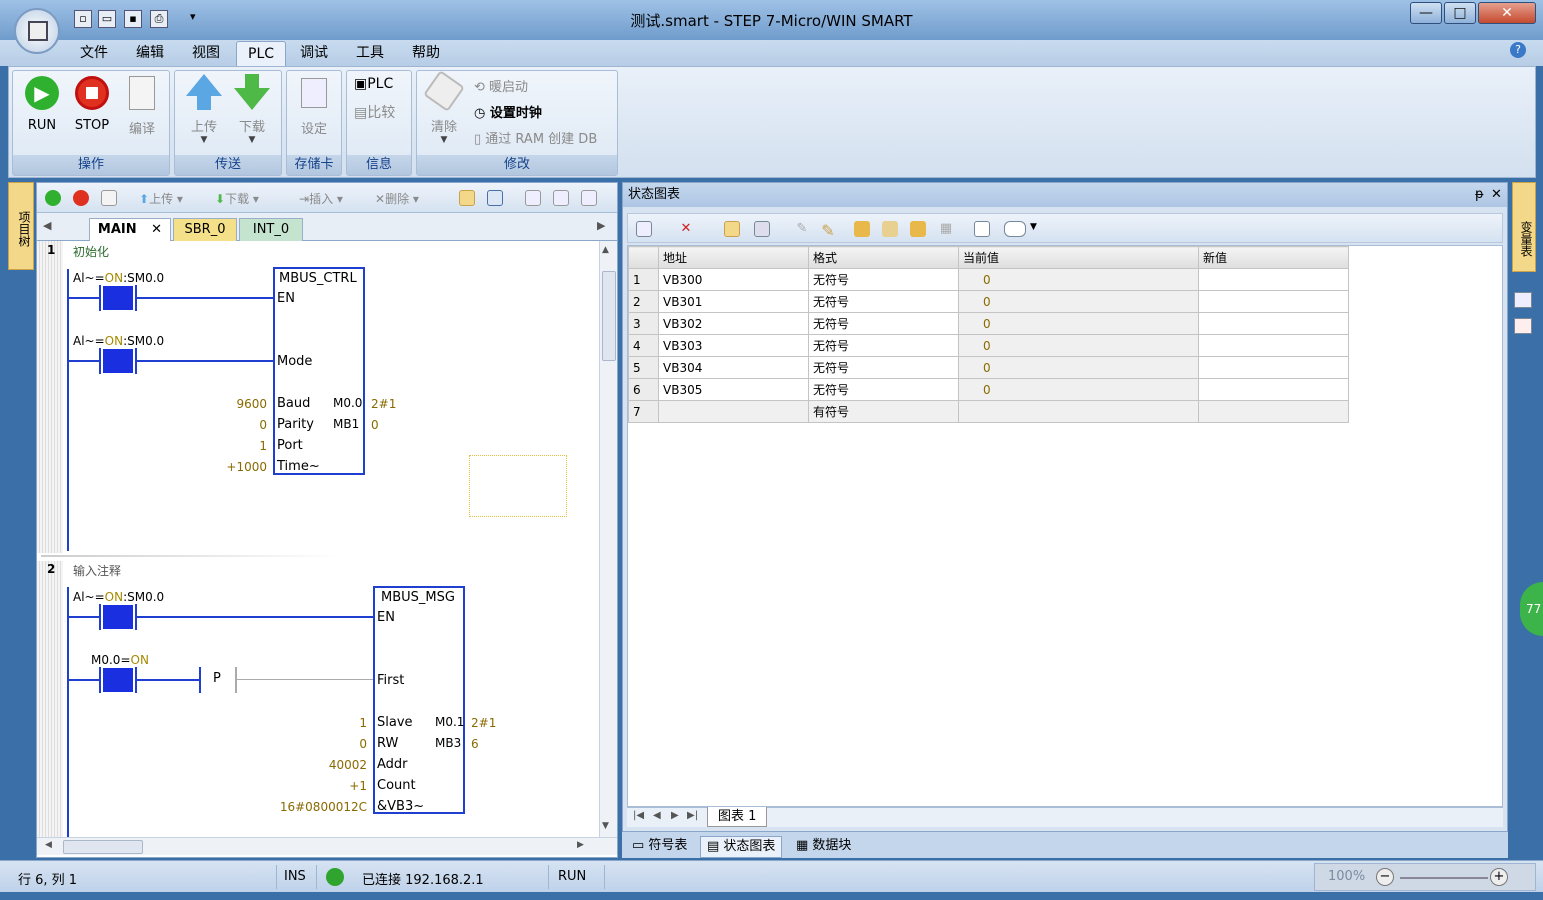  What do you see at coordinates (53, 198) in the screenshot?
I see `run-icon` at bounding box center [53, 198].